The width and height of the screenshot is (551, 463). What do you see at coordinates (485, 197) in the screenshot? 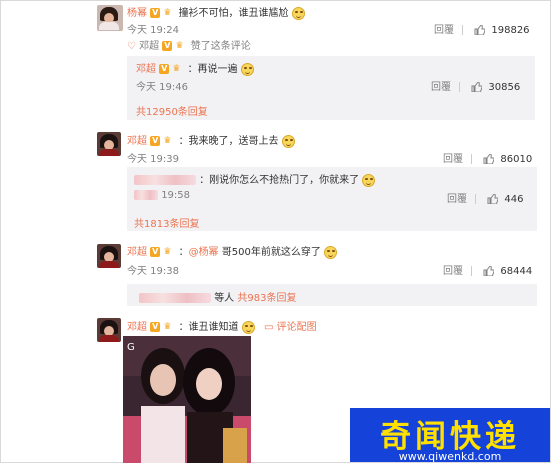
I see `sub-reply-actions: 回覆 446` at bounding box center [485, 197].